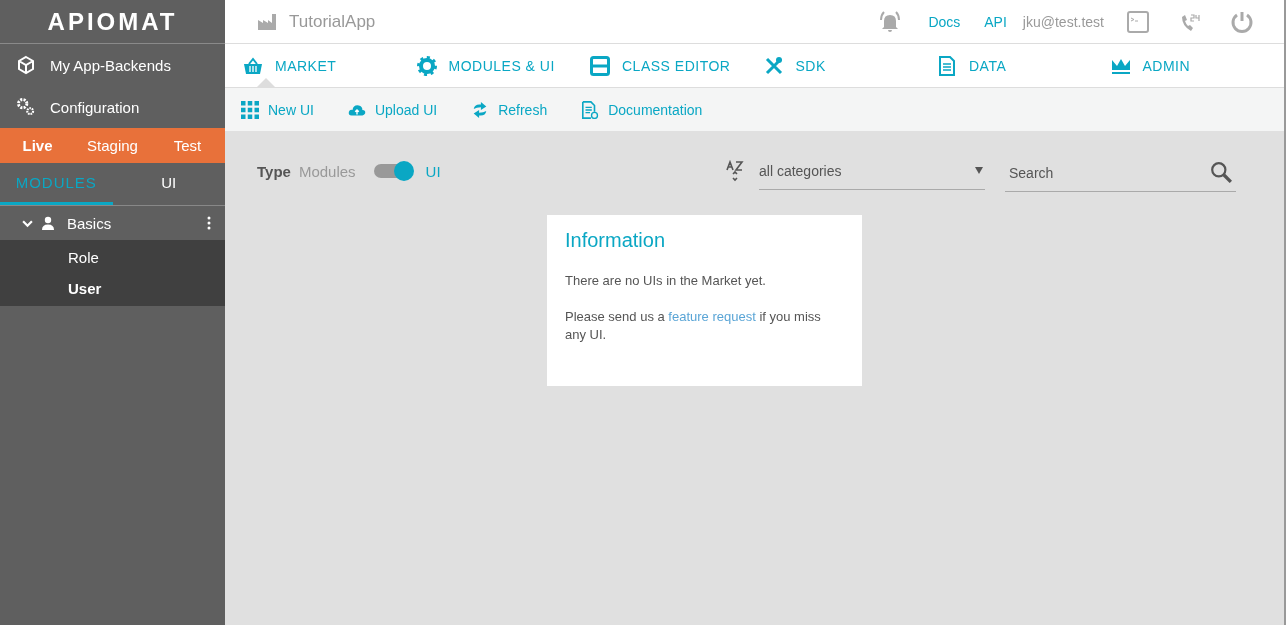 The image size is (1286, 625). I want to click on terminal-icon, so click(1138, 21).